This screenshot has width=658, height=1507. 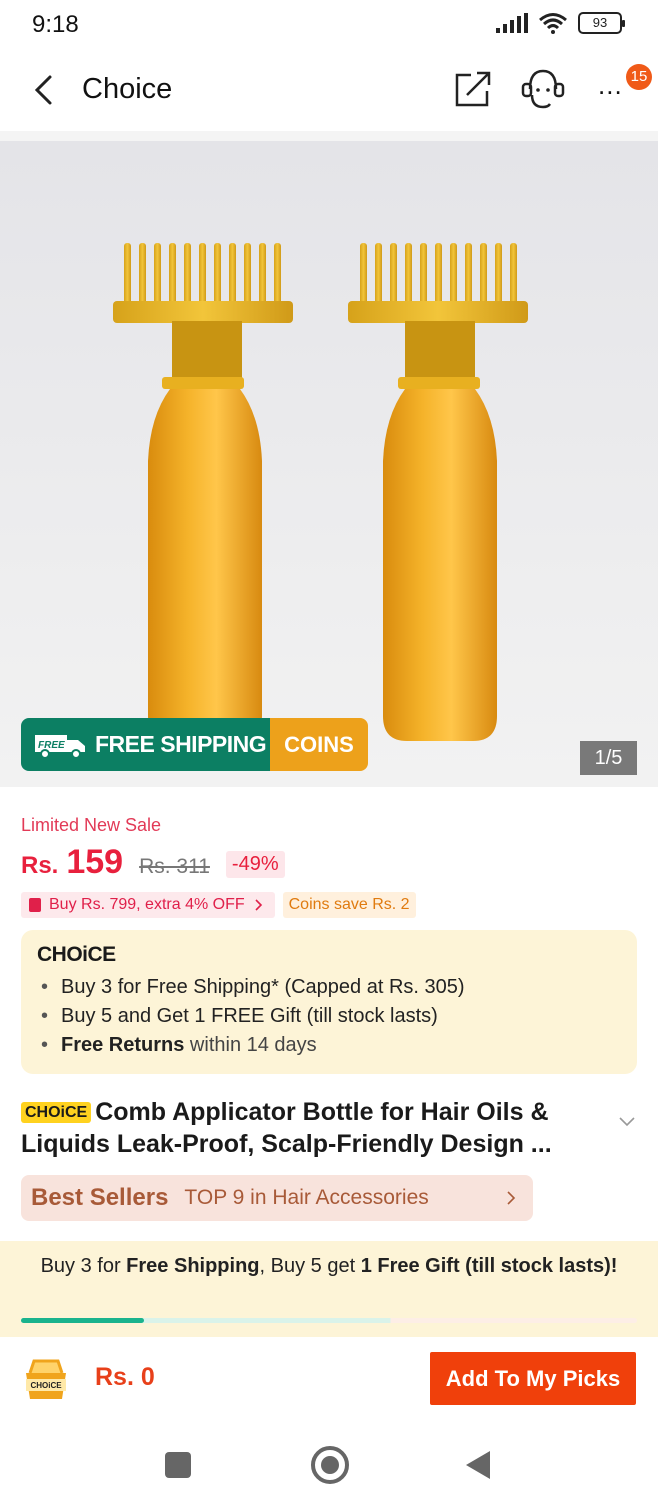 What do you see at coordinates (310, 1266) in the screenshot?
I see `bundle-text-2: , Buy 5 get` at bounding box center [310, 1266].